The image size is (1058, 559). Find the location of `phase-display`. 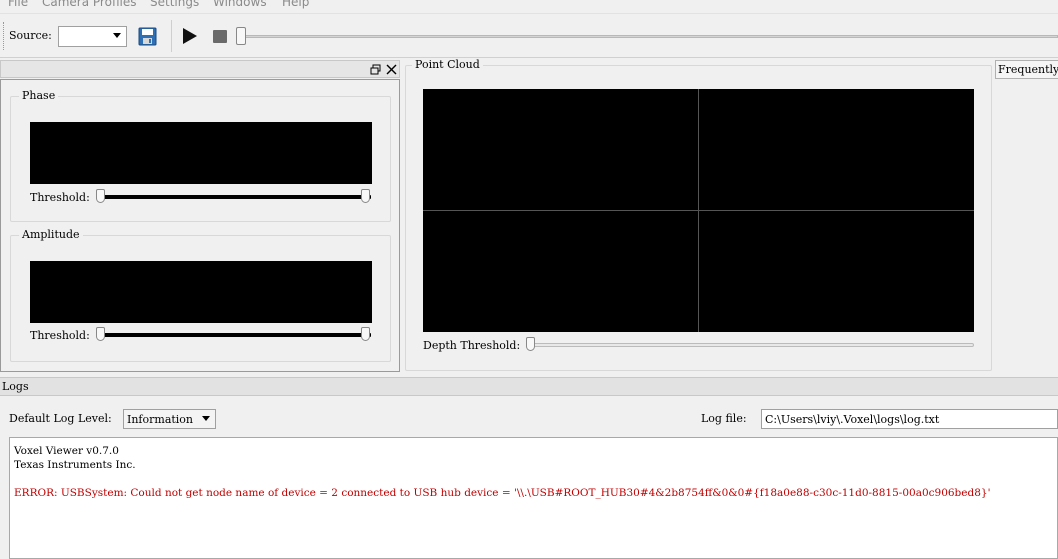

phase-display is located at coordinates (201, 153).